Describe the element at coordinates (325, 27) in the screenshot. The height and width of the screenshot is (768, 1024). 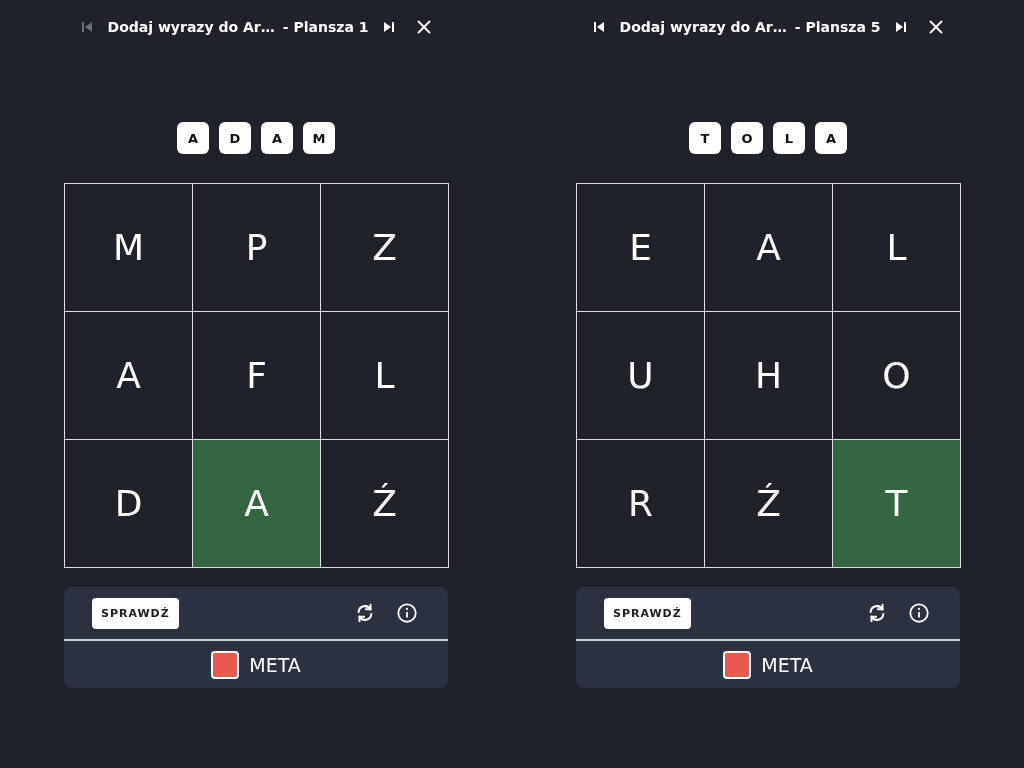
I see `board-number: - Plansza 1` at that location.